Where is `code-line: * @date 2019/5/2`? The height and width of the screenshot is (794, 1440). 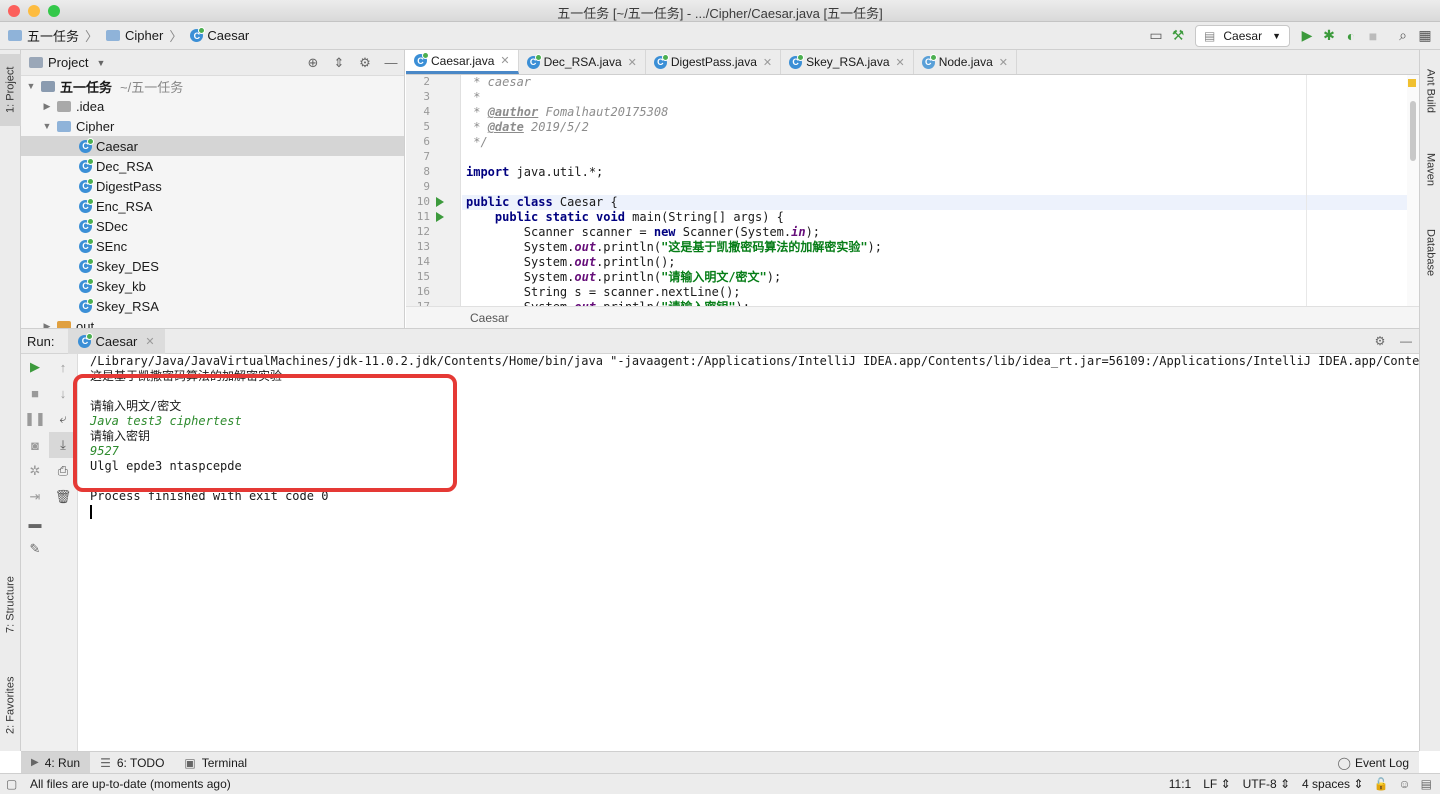
code-line: * @date 2019/5/2 is located at coordinates (527, 127).